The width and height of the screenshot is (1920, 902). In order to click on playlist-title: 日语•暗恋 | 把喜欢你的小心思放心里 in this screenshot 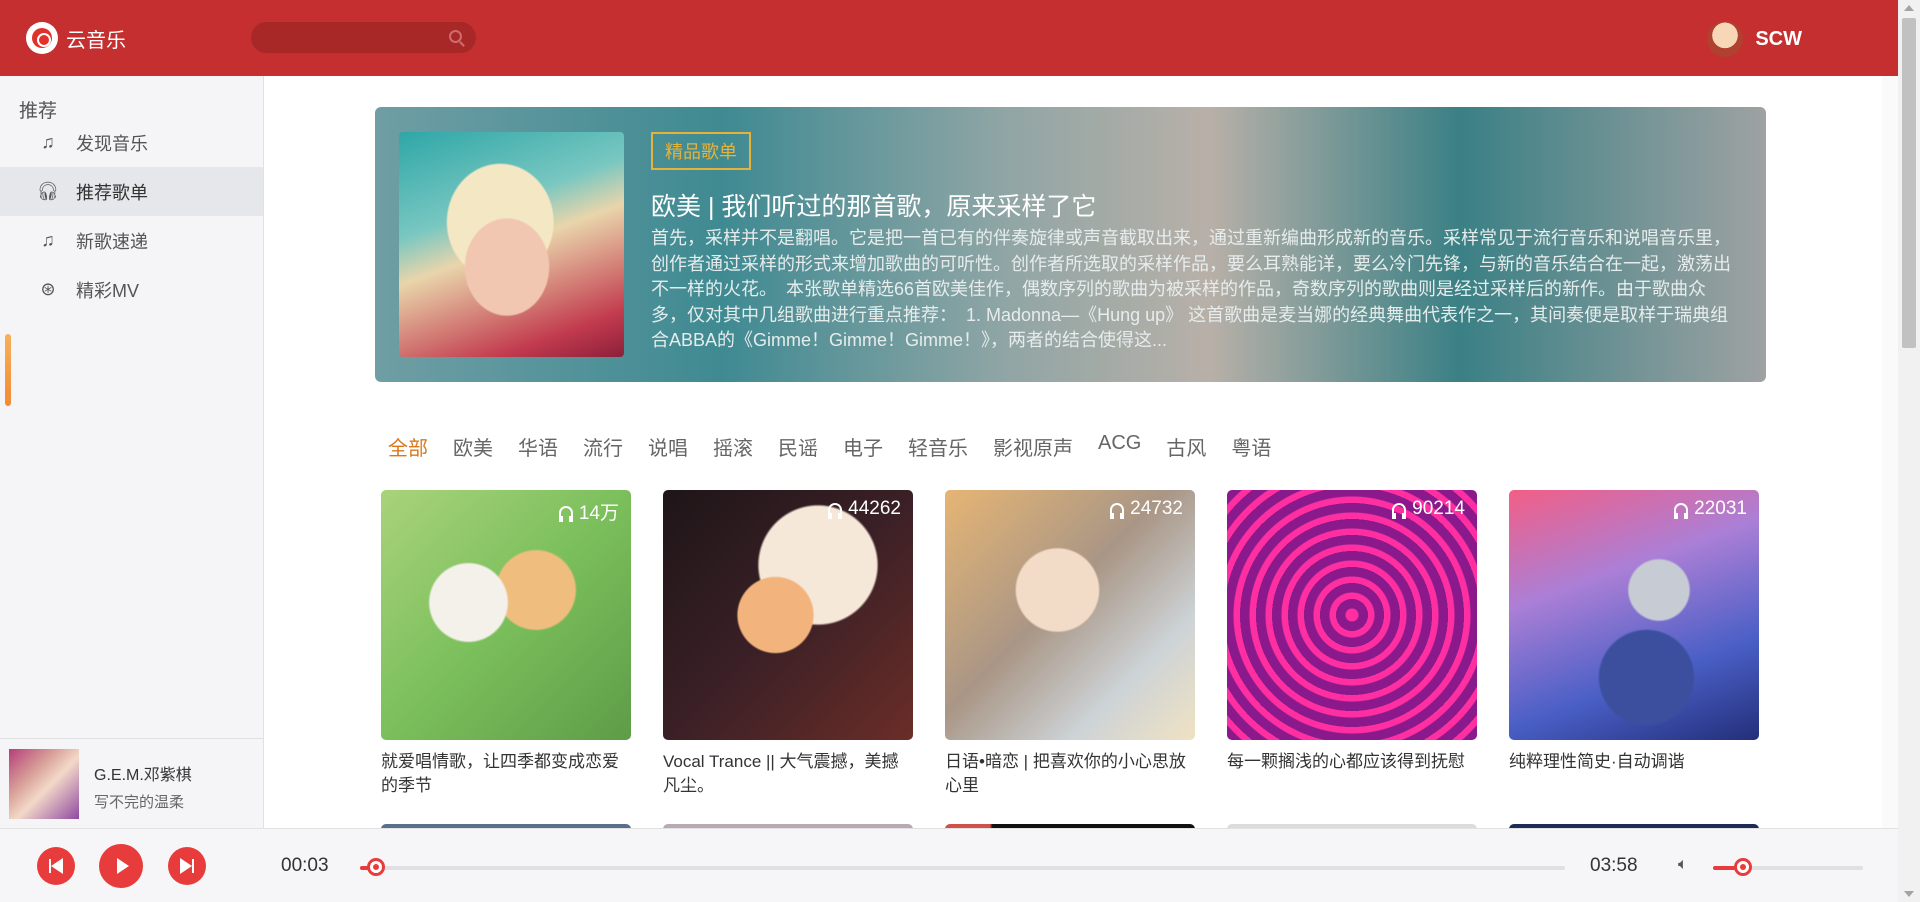, I will do `click(1070, 774)`.